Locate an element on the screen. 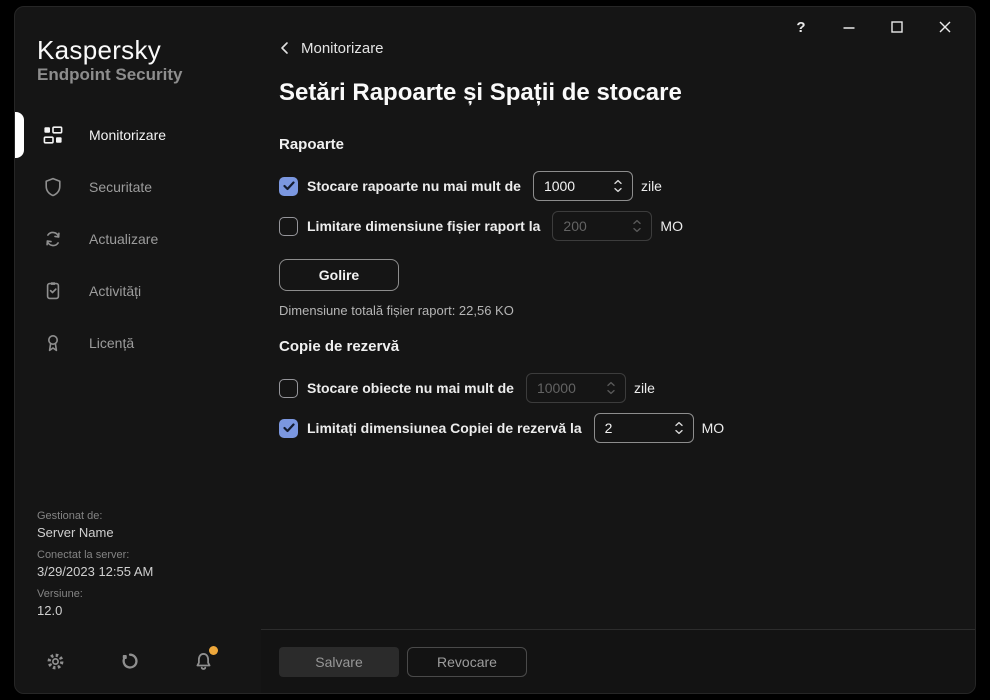 The image size is (990, 700). option-row-store-reports: Stocare rapoarte nu mai mult de zile is located at coordinates (612, 186).